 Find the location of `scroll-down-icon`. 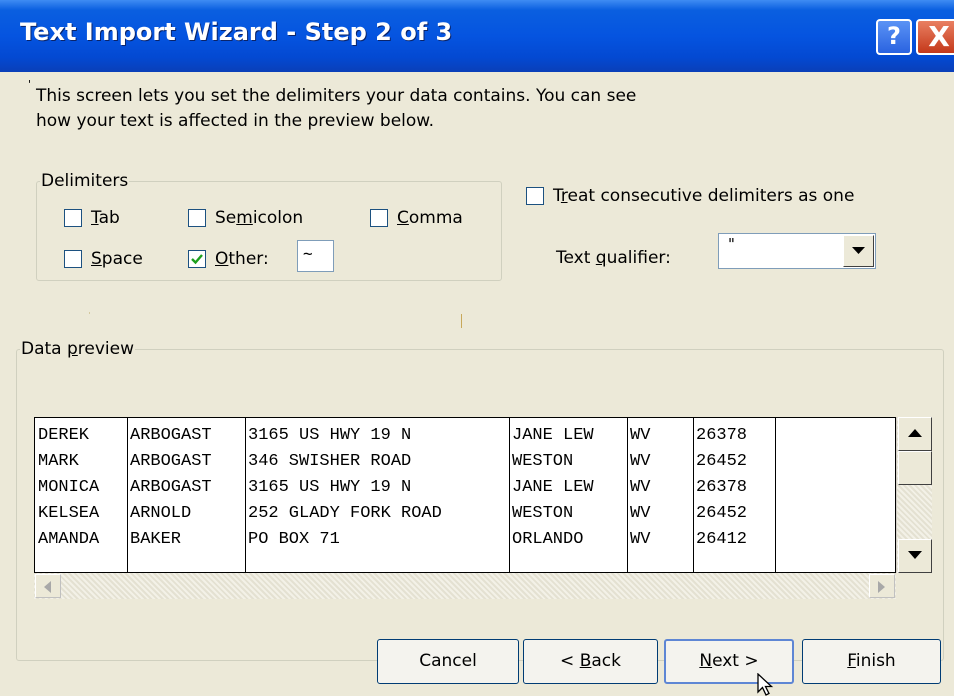

scroll-down-icon is located at coordinates (915, 555).